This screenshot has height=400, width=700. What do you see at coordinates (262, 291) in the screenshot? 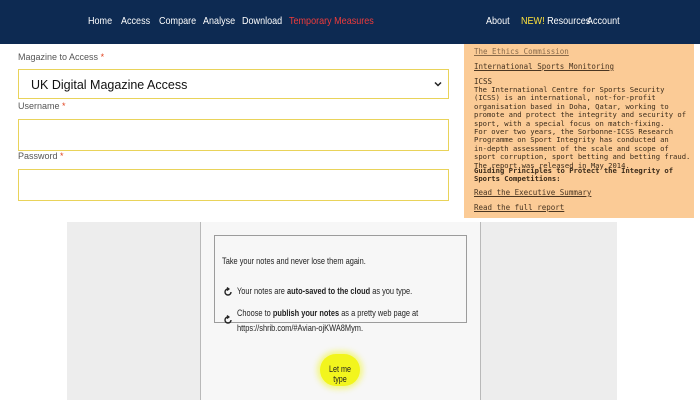
I see `ad-point-text: Your notes are` at bounding box center [262, 291].